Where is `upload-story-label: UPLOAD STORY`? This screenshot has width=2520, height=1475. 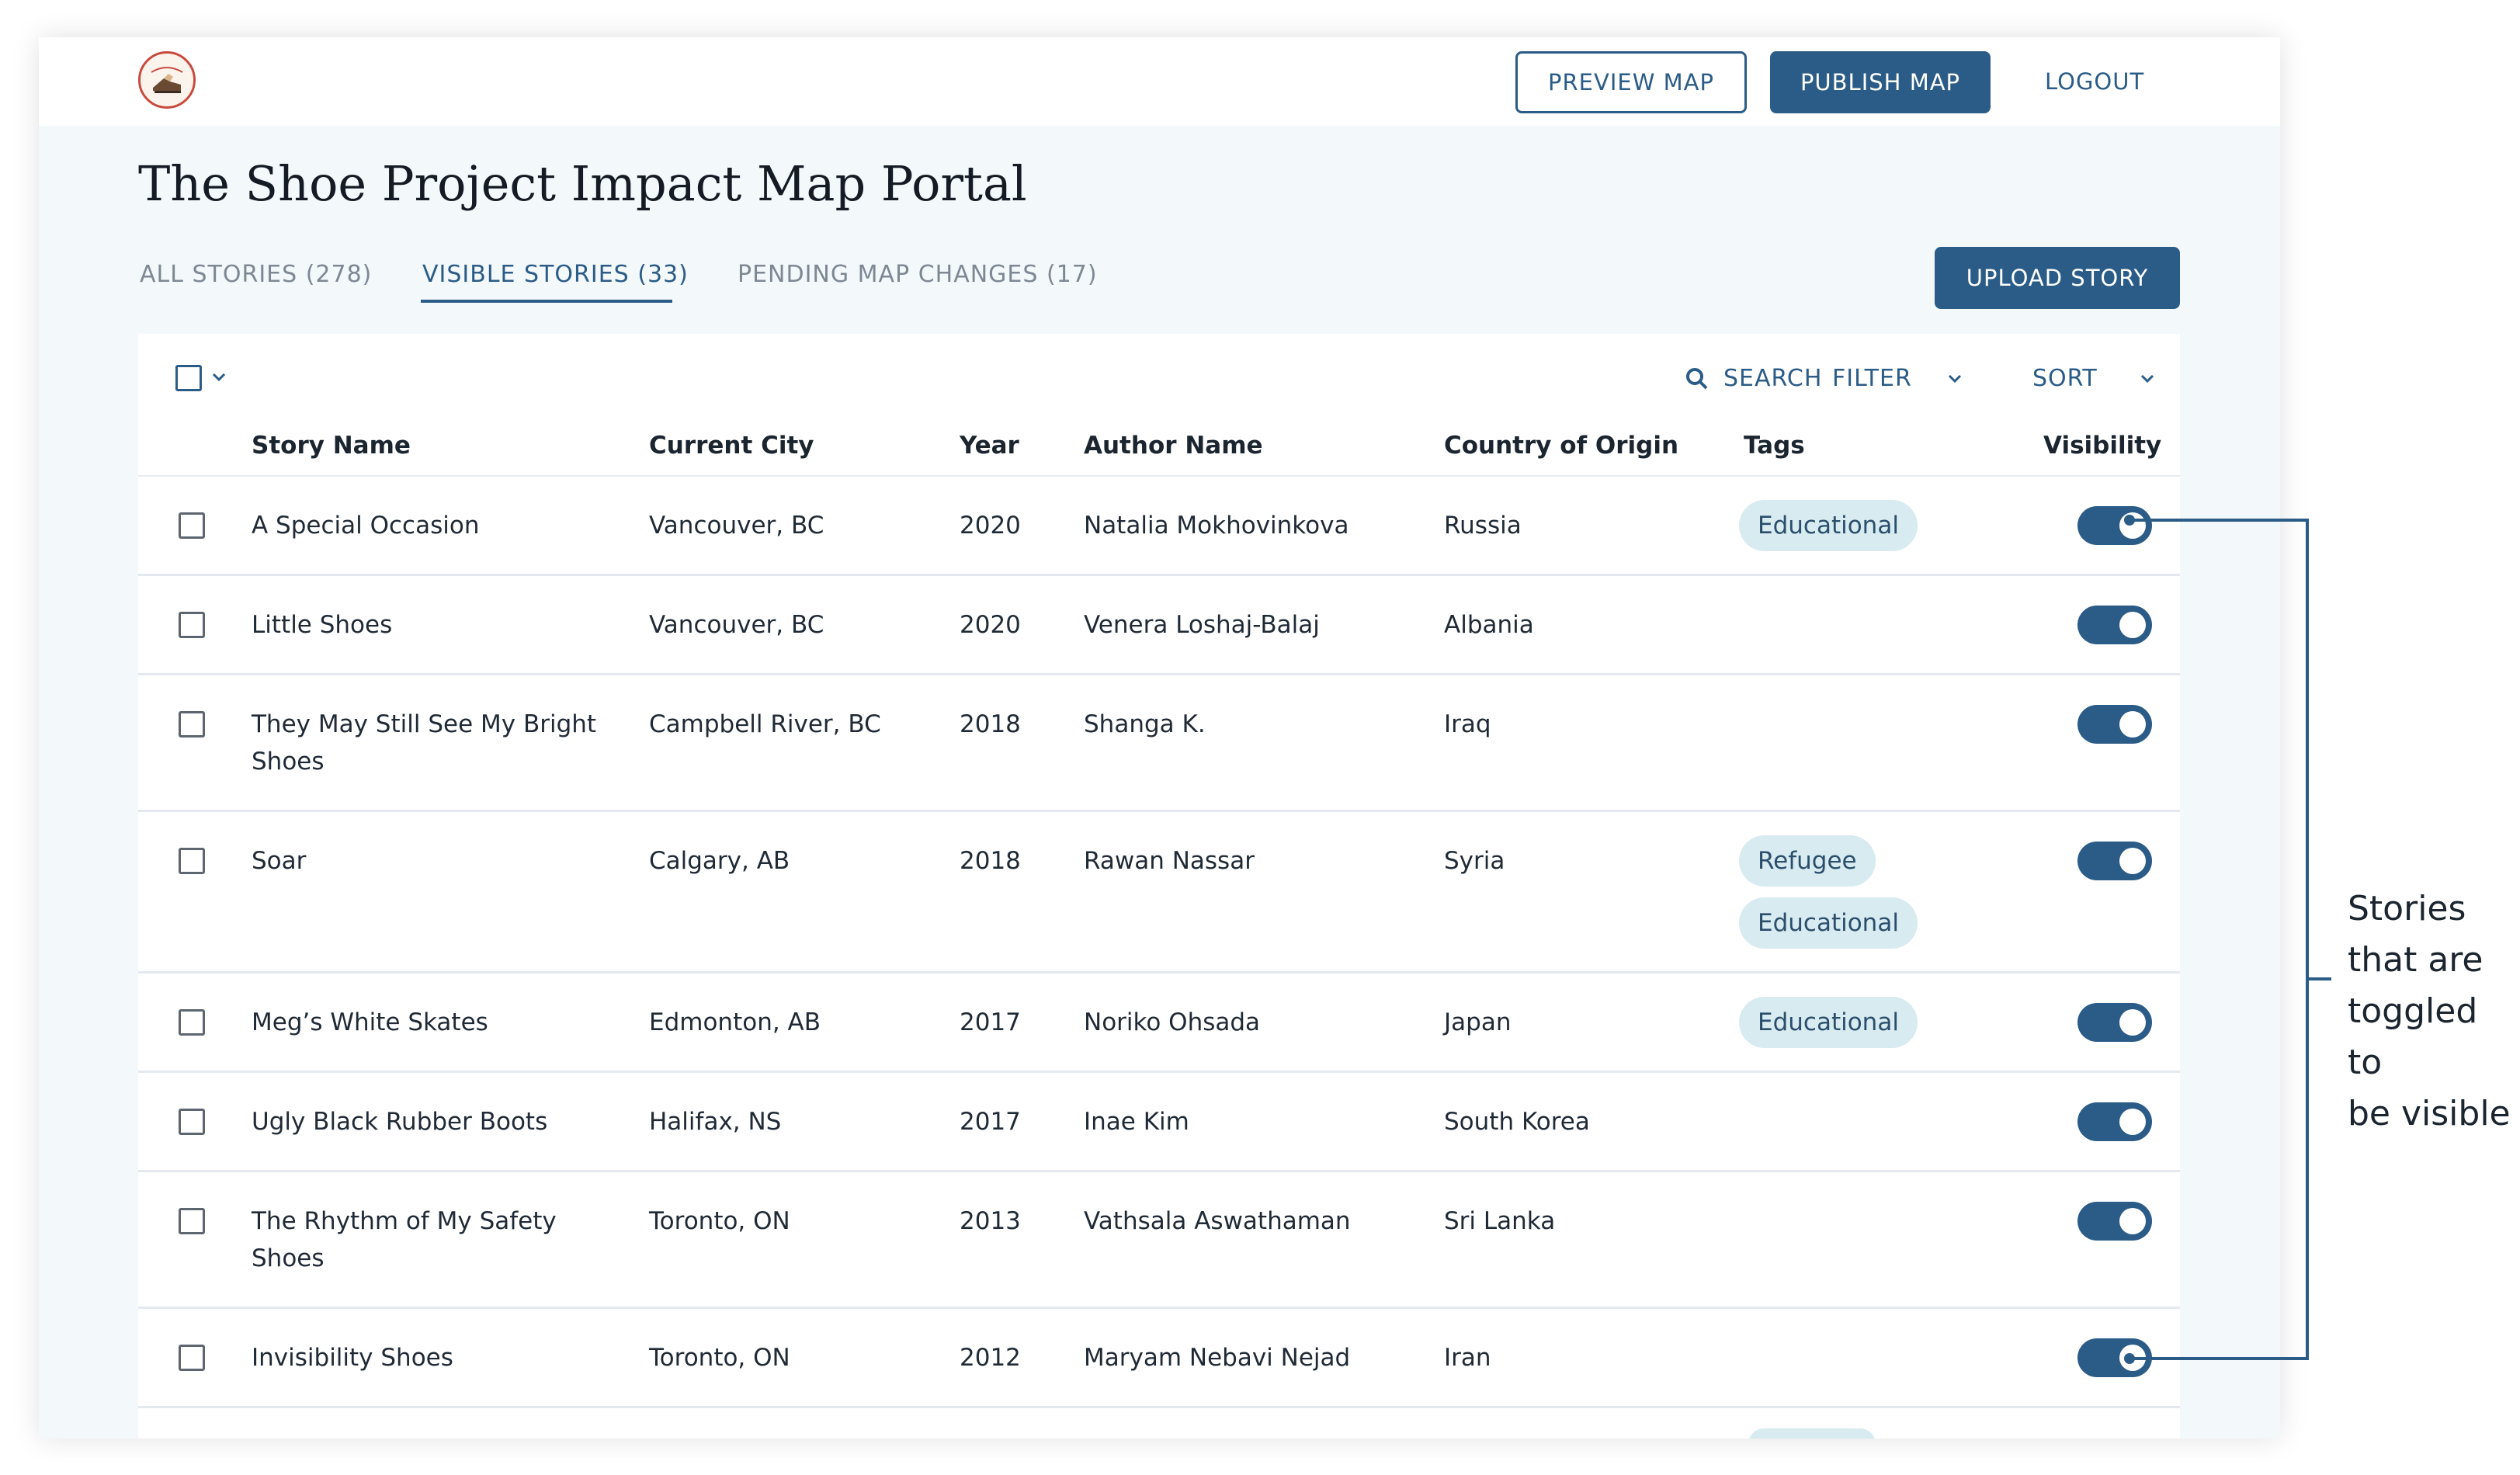 upload-story-label: UPLOAD STORY is located at coordinates (2057, 278).